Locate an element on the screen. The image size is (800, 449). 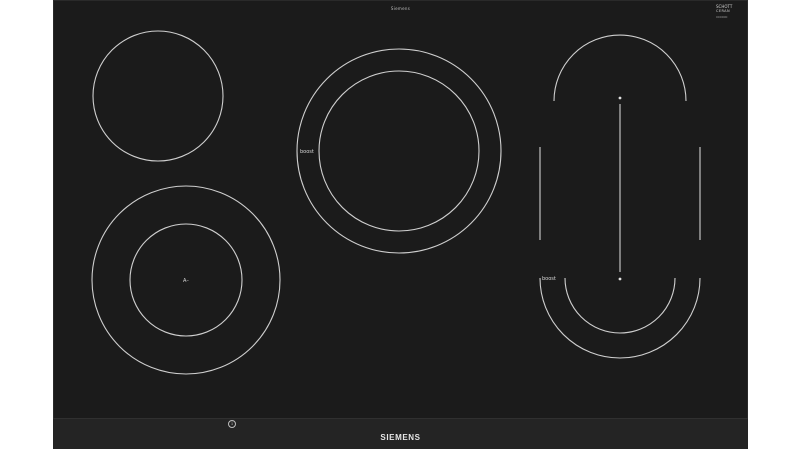
zone-right-bottom-inner-arc is located at coordinates (620, 305).